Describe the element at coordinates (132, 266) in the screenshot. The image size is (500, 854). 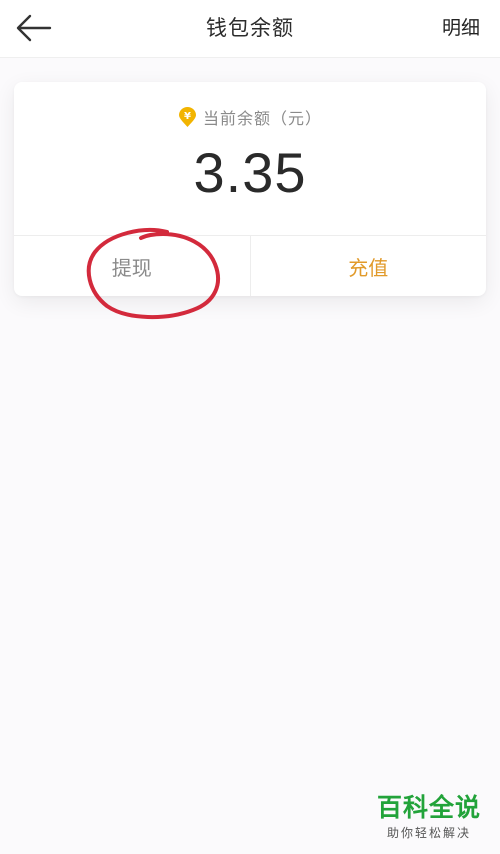
I see `withdraw-button: 提现` at that location.